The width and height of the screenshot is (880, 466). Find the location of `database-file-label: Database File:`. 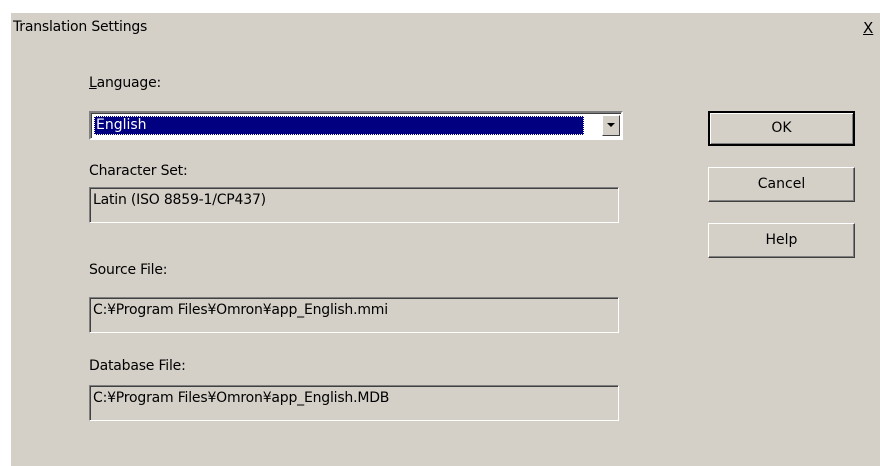

database-file-label: Database File: is located at coordinates (137, 366).